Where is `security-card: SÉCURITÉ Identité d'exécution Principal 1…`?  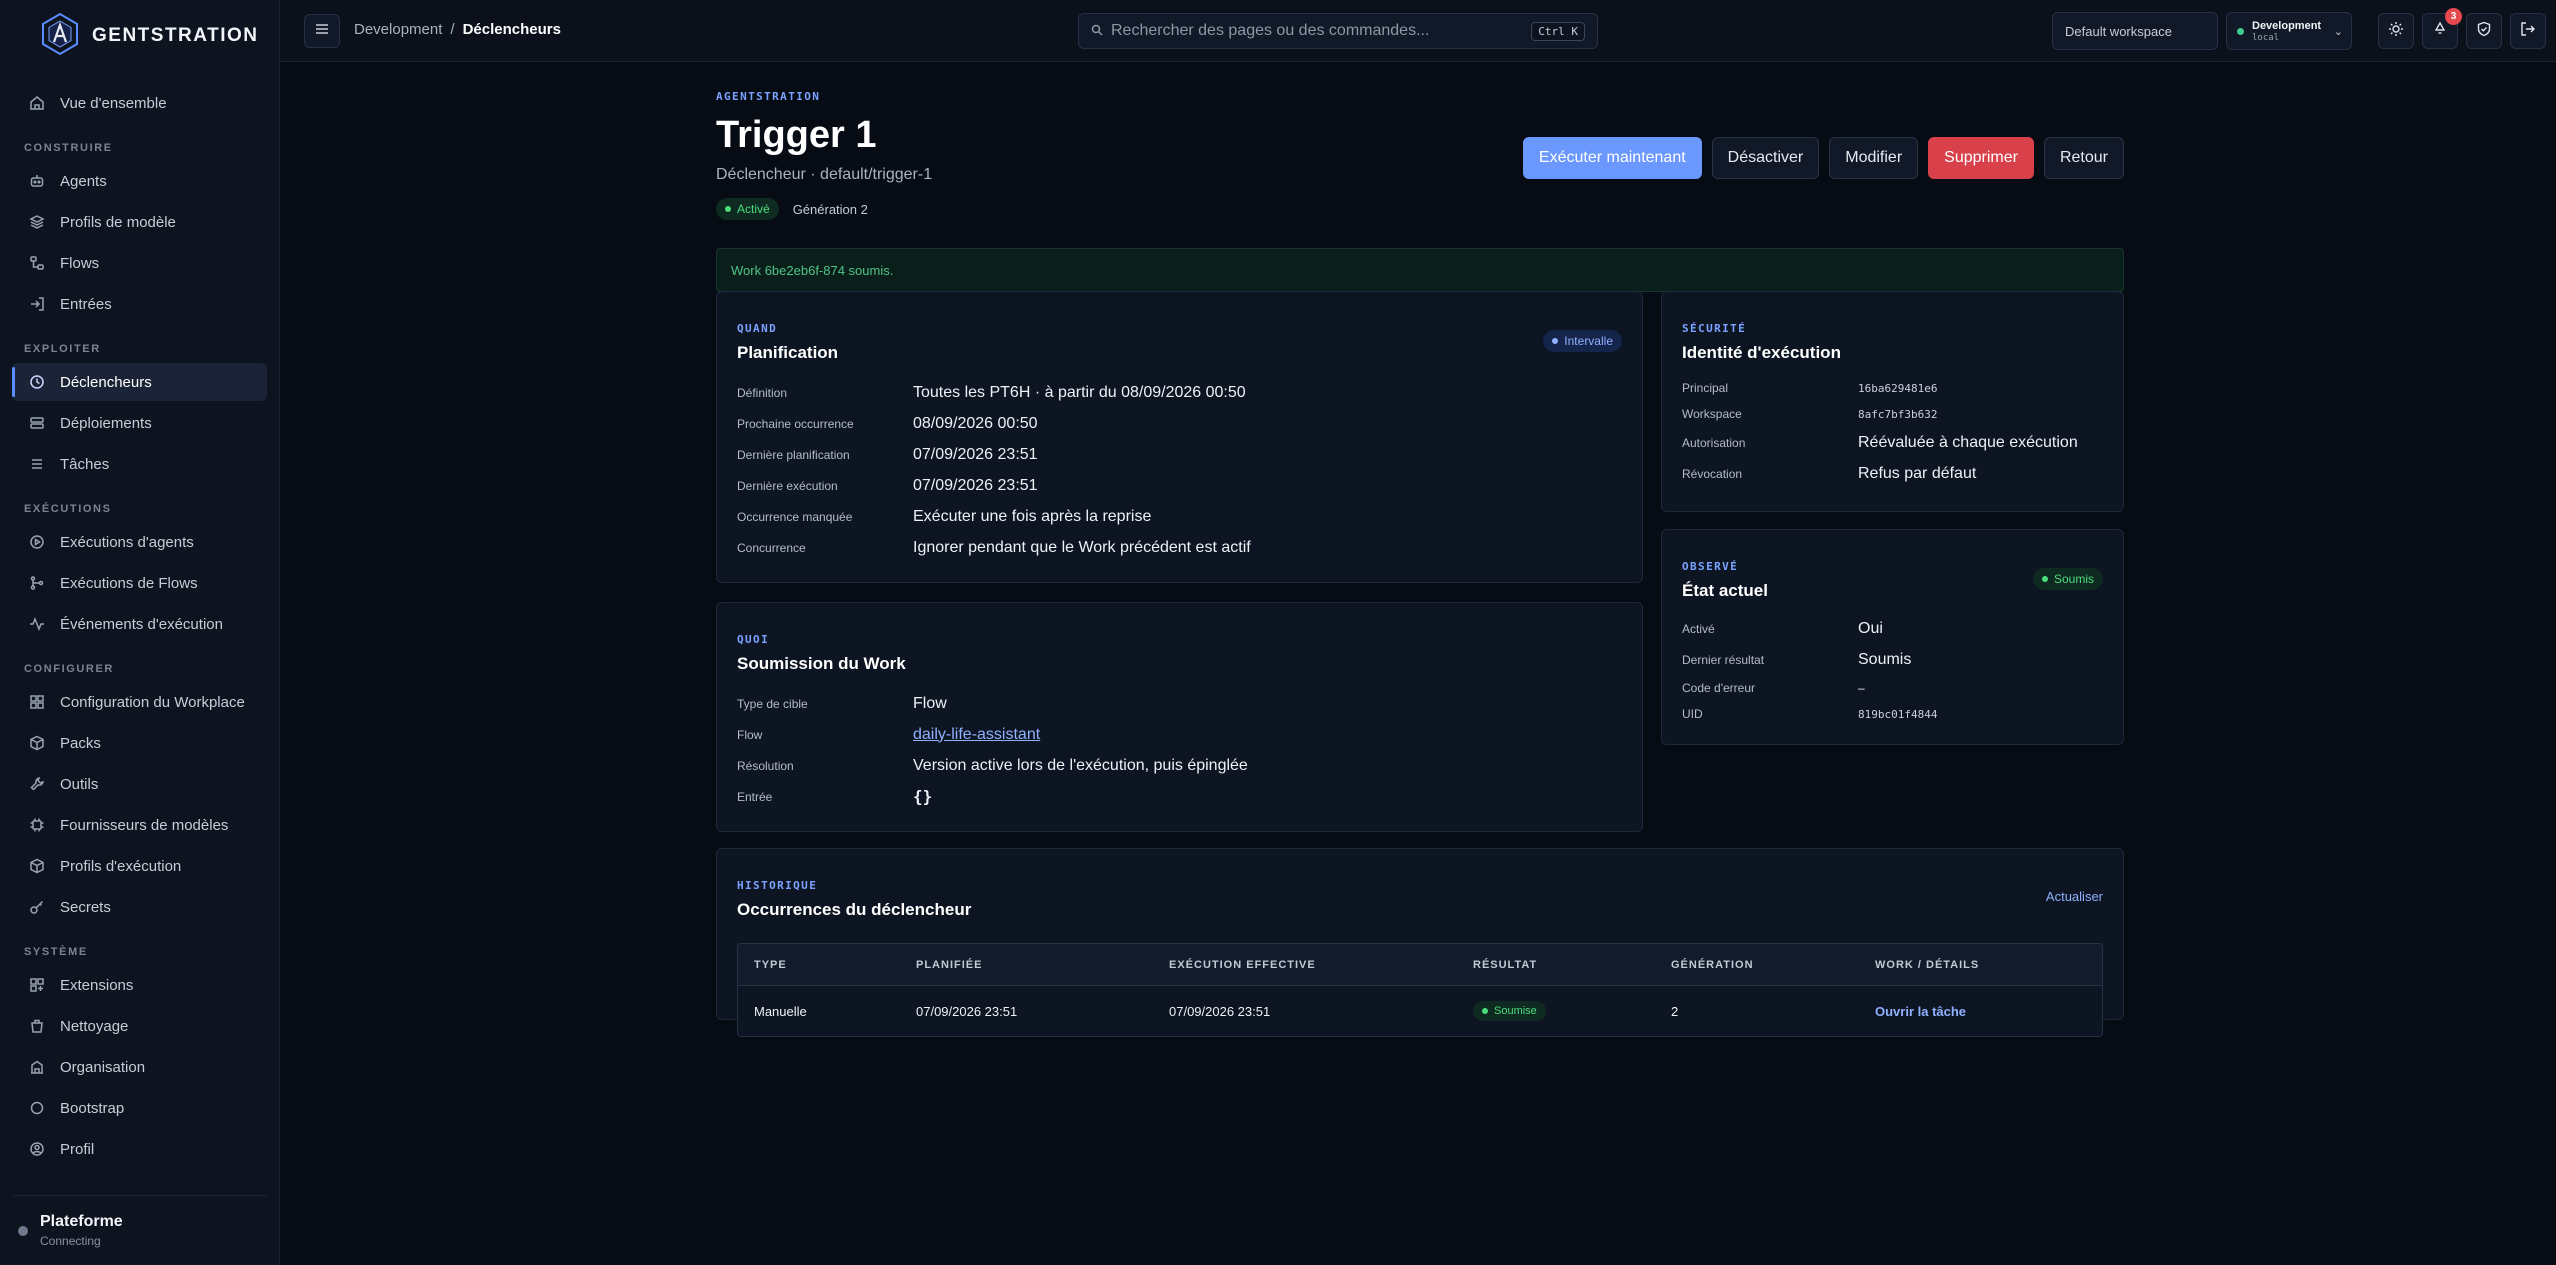
security-card: SÉCURITÉ Identité d'exécution Principal 1… is located at coordinates (1892, 401).